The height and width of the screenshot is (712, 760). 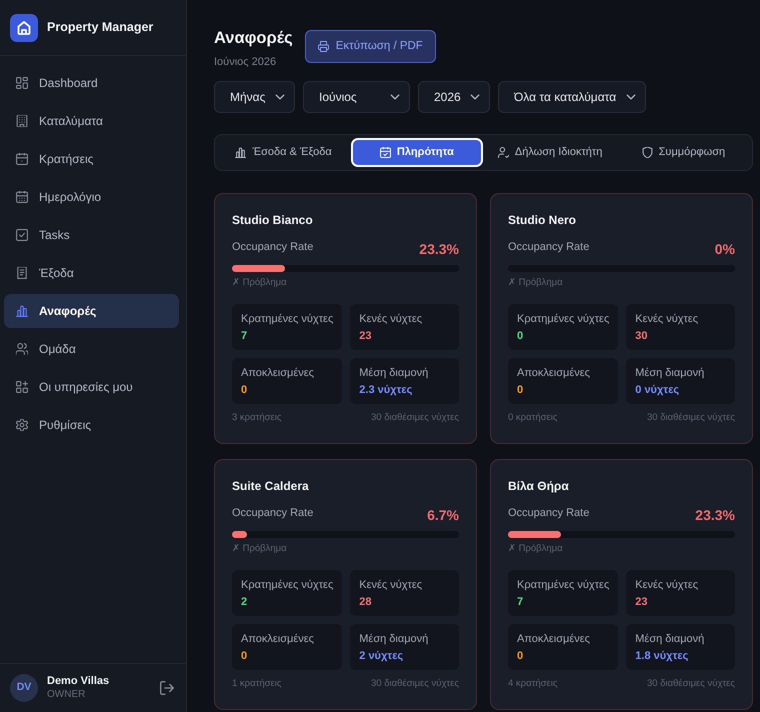 I want to click on user-name: Demo Villas, so click(x=78, y=681).